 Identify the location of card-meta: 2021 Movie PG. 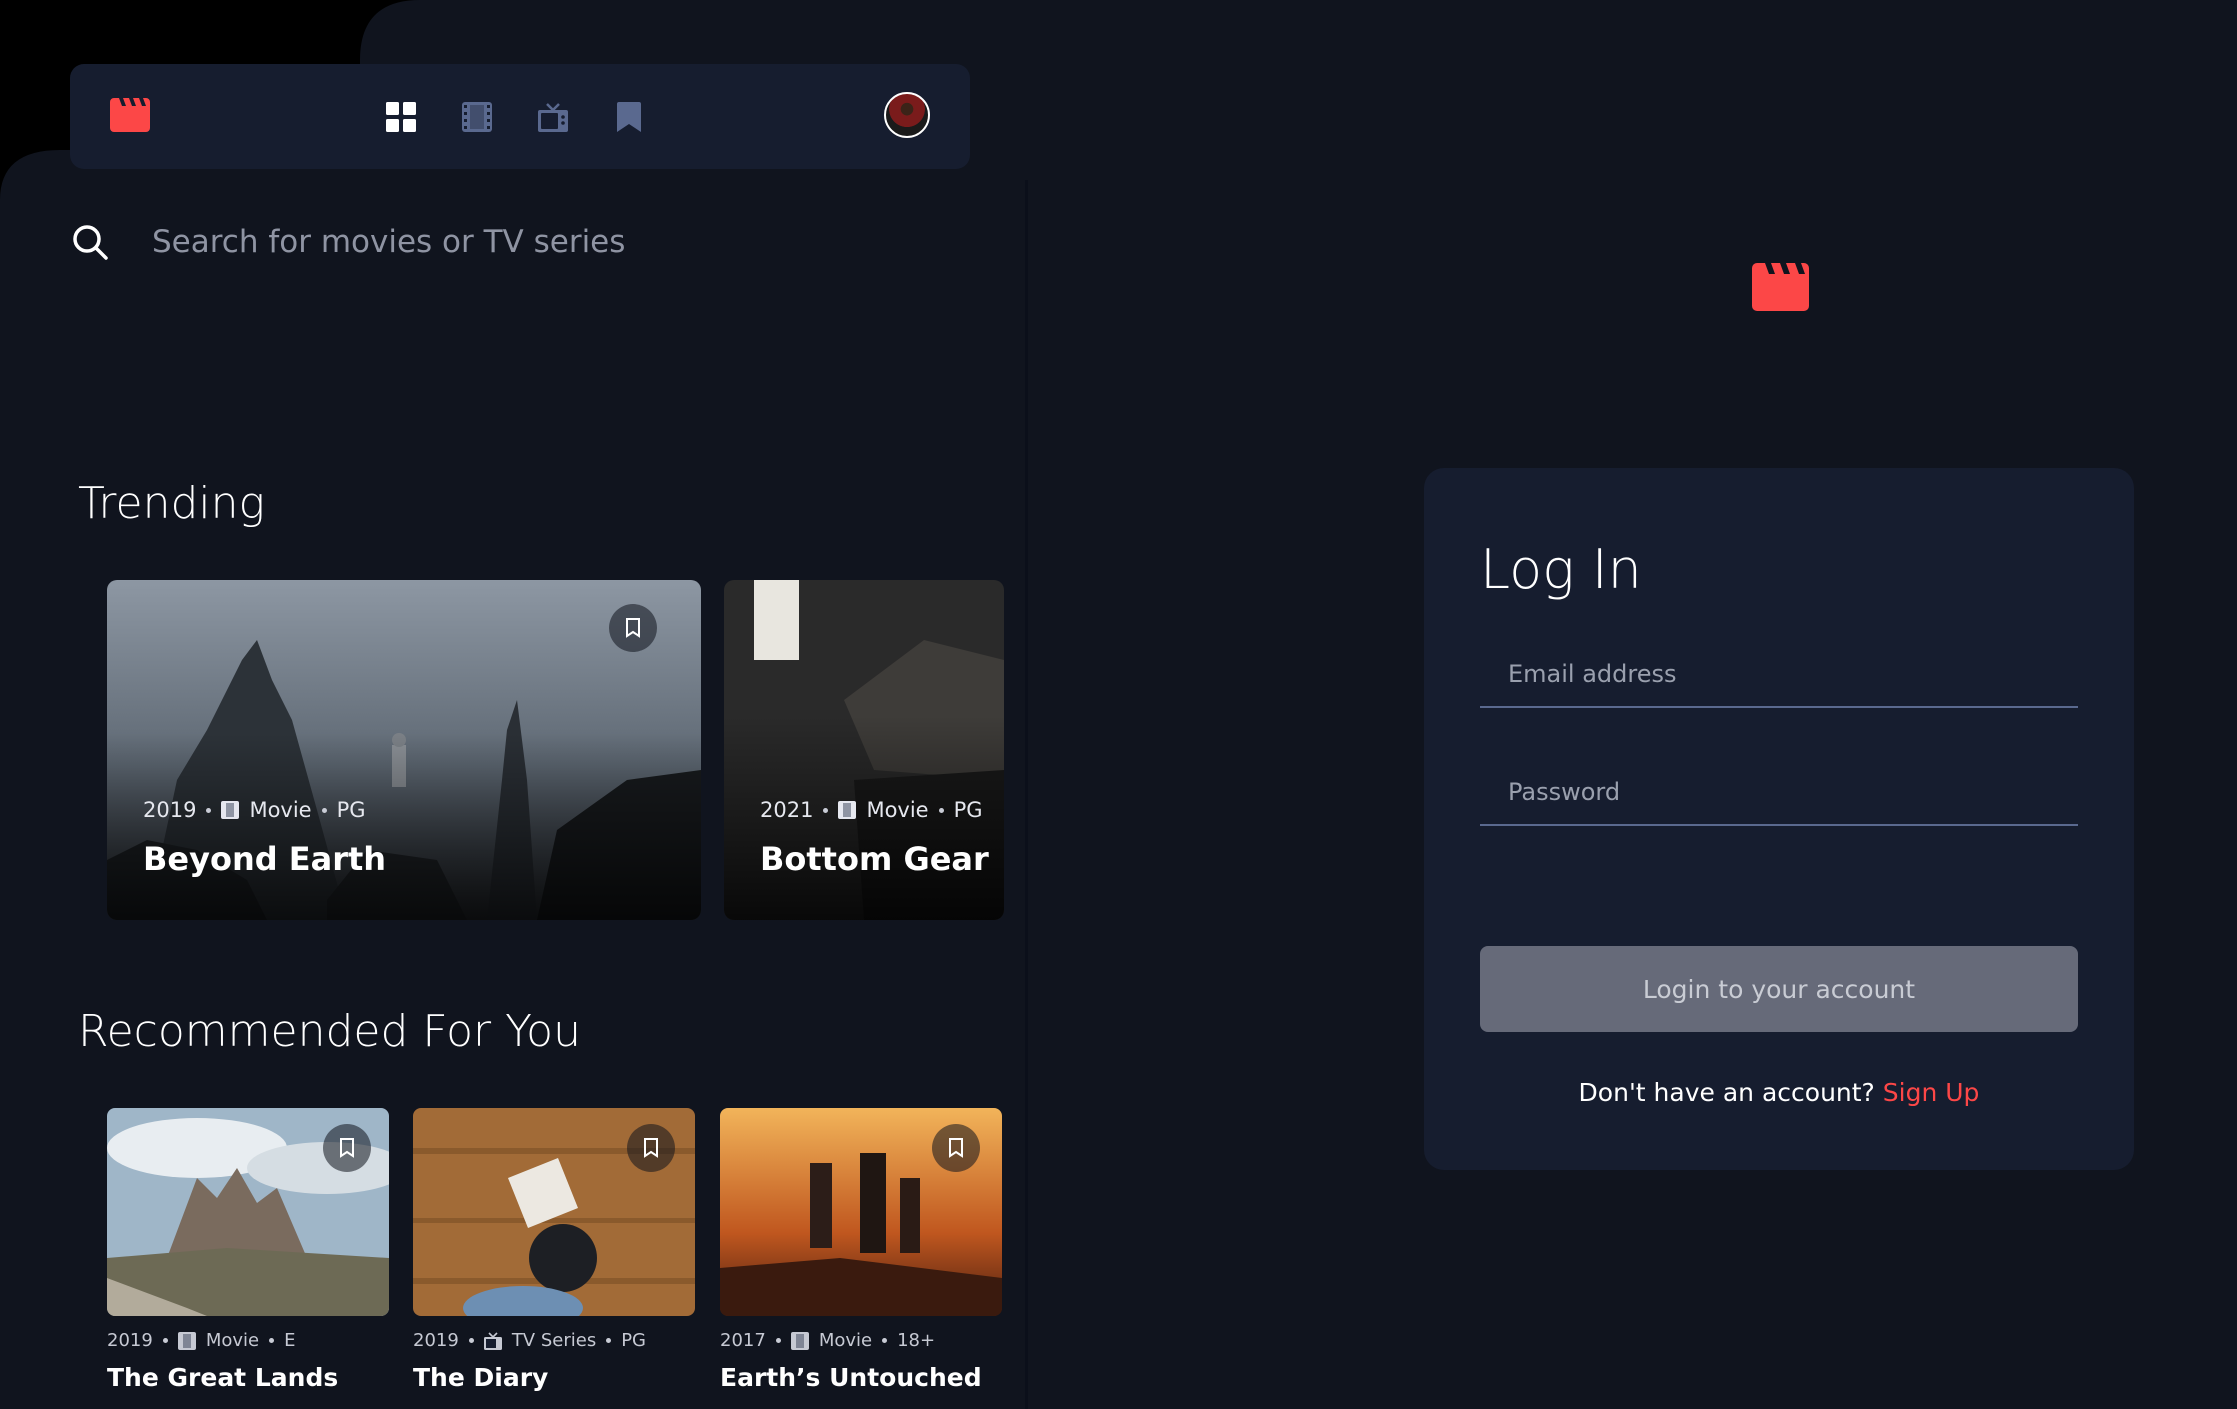
(871, 810).